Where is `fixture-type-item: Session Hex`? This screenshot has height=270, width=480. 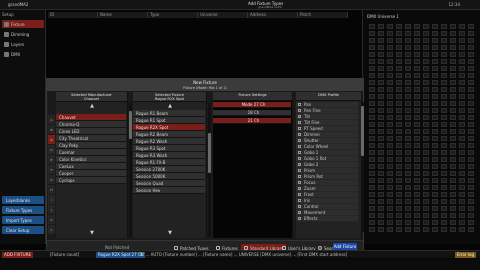
fixture-type-item: Session Hex is located at coordinates (169, 190).